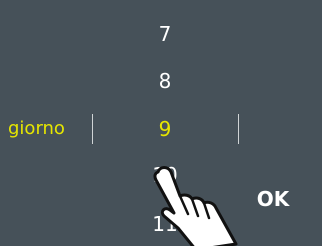  I want to click on picker-item-7: 7, so click(165, 34).